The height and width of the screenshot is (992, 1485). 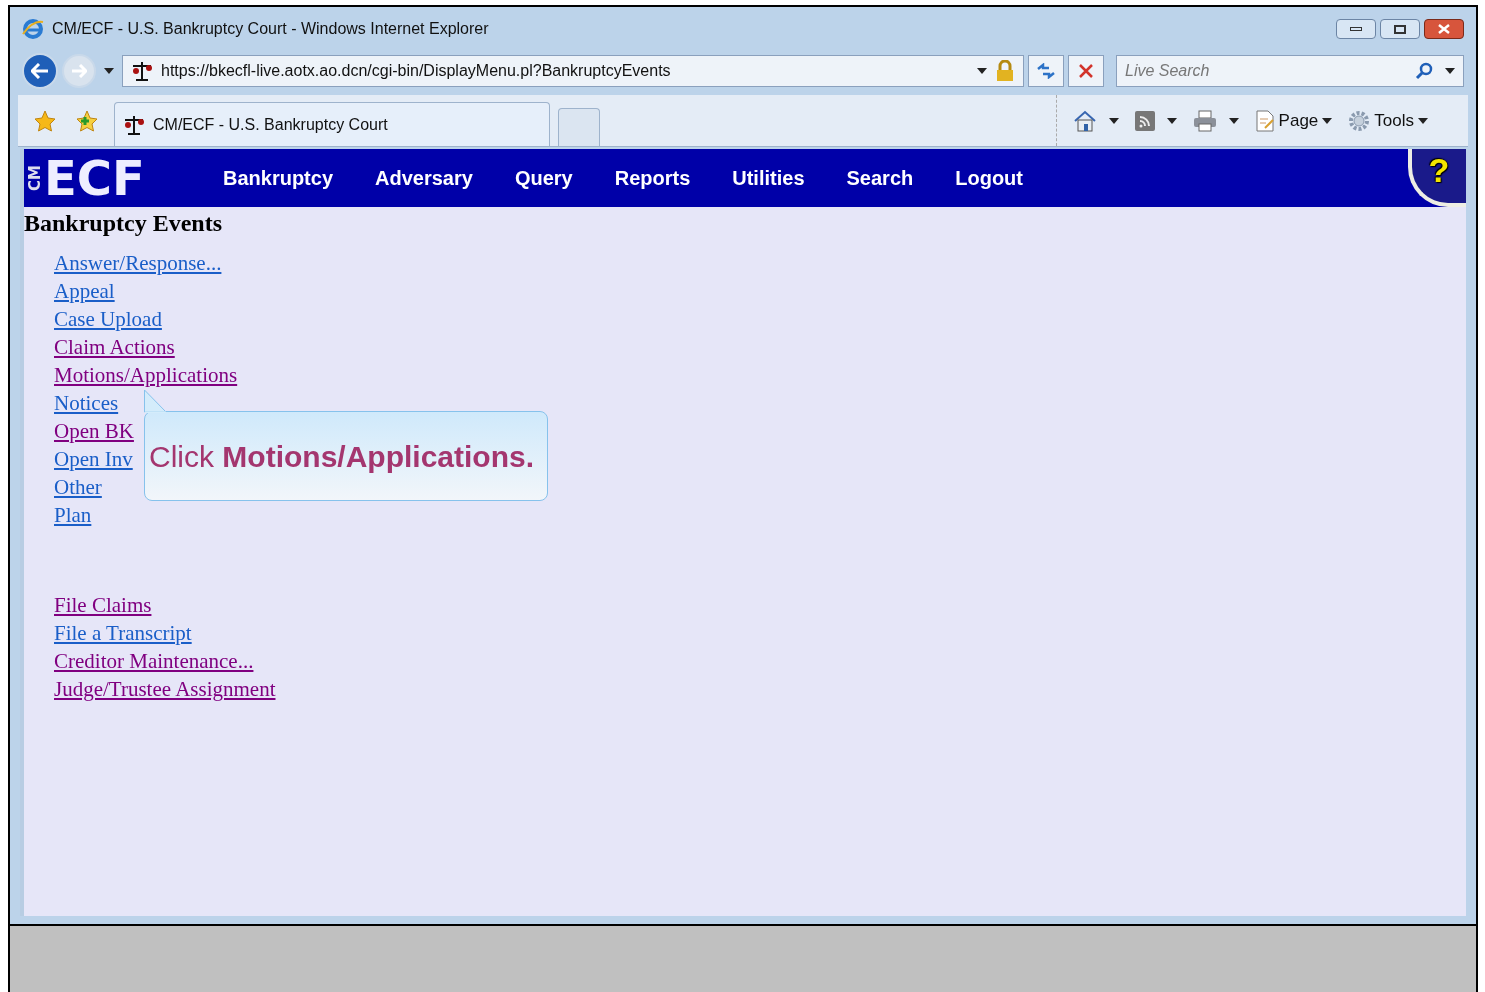 I want to click on callout-text: Click Motions/Applications., so click(x=341, y=456).